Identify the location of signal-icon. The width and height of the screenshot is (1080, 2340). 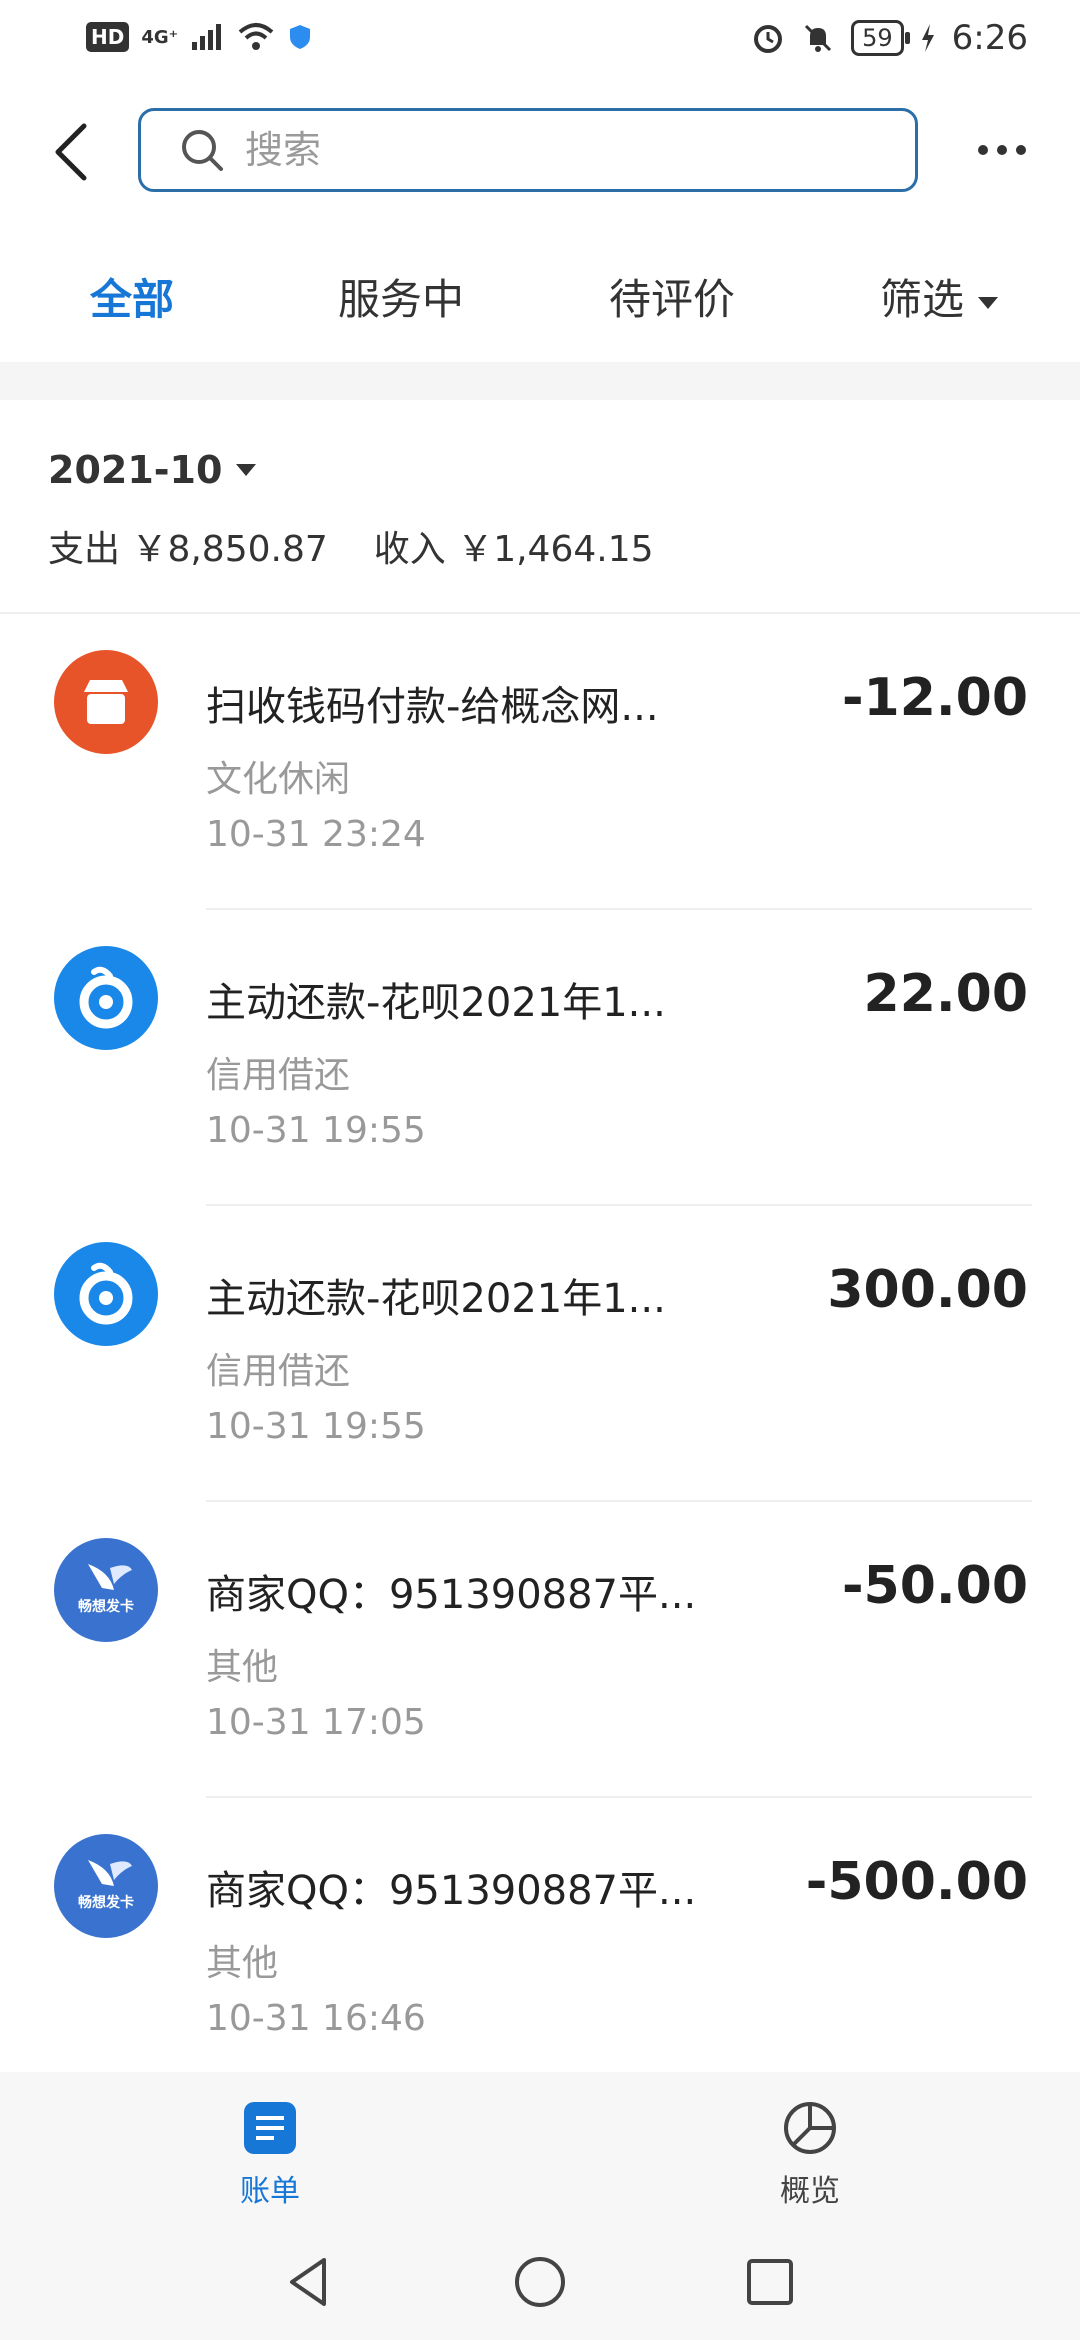
(207, 37).